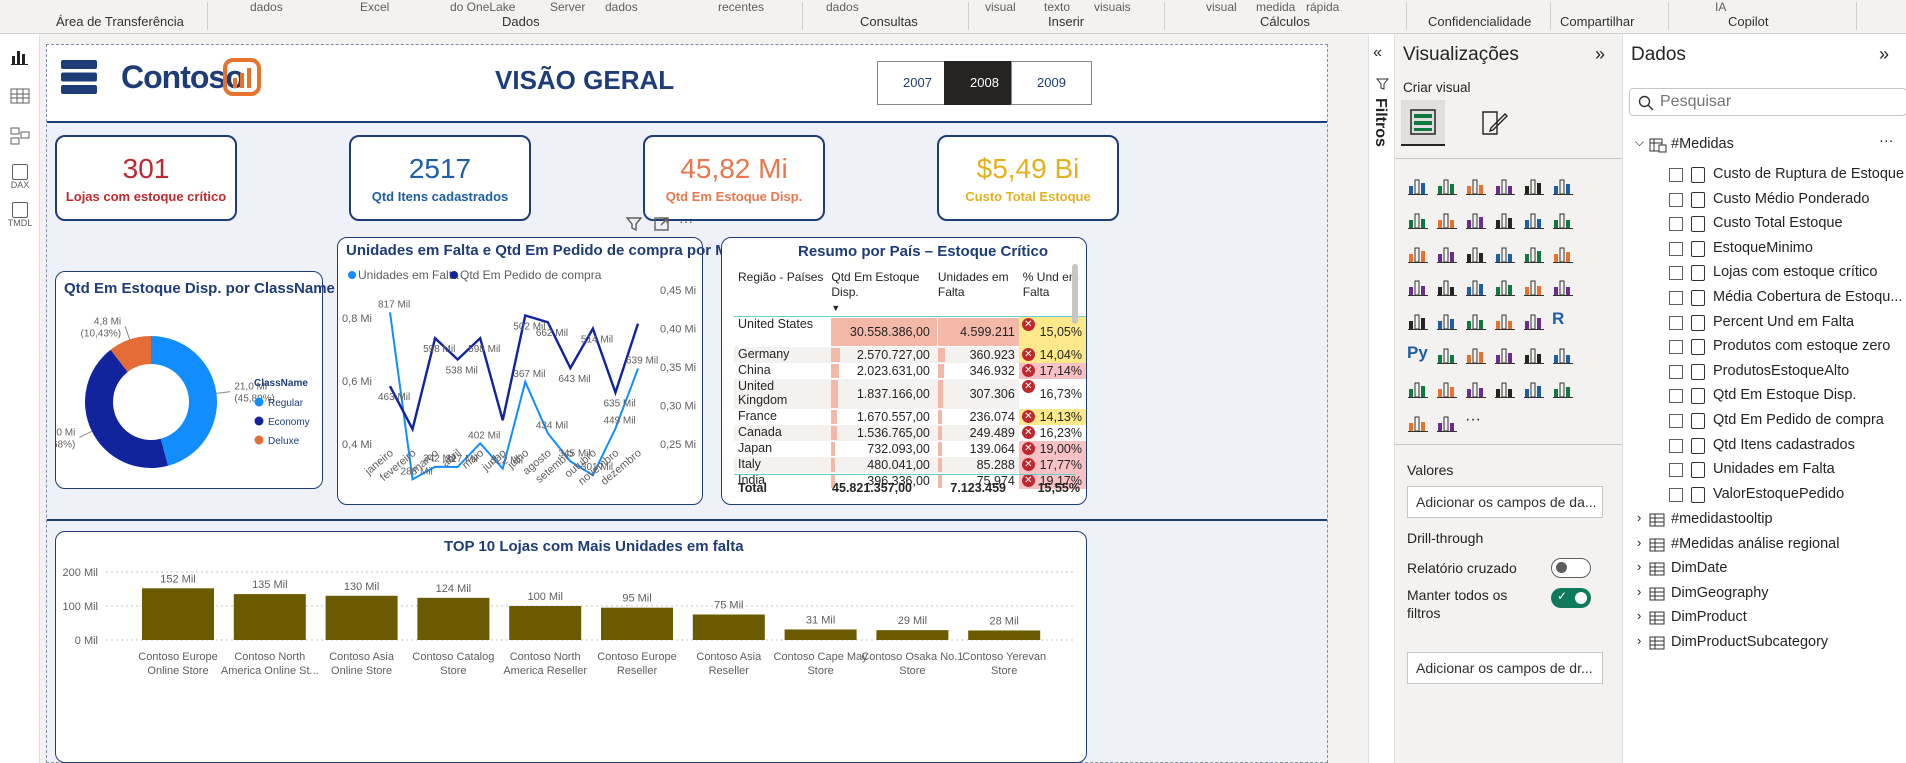 This screenshot has height=763, width=1906. Describe the element at coordinates (1884, 54) in the screenshot. I see `expand-icon: »` at that location.